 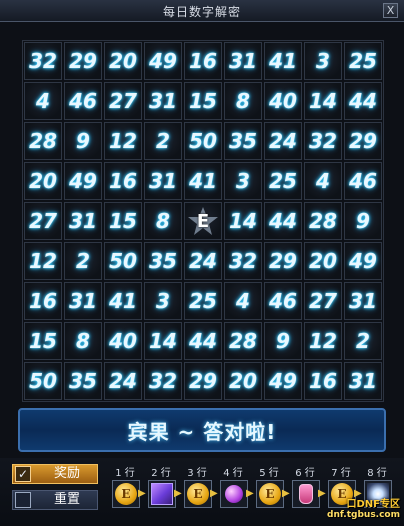 What do you see at coordinates (66, 499) in the screenshot?
I see `reset-label: 重置` at bounding box center [66, 499].